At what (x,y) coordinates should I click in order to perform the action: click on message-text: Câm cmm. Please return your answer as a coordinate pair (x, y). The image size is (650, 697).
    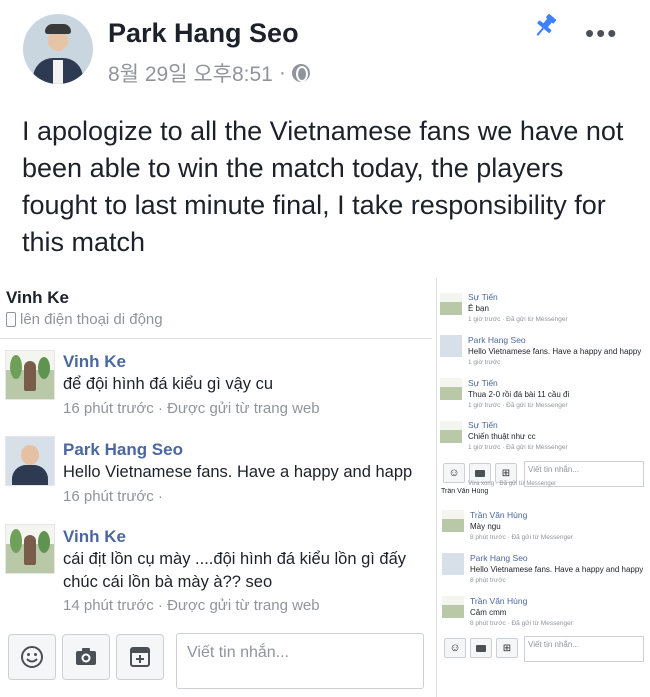
    Looking at the image, I should click on (488, 612).